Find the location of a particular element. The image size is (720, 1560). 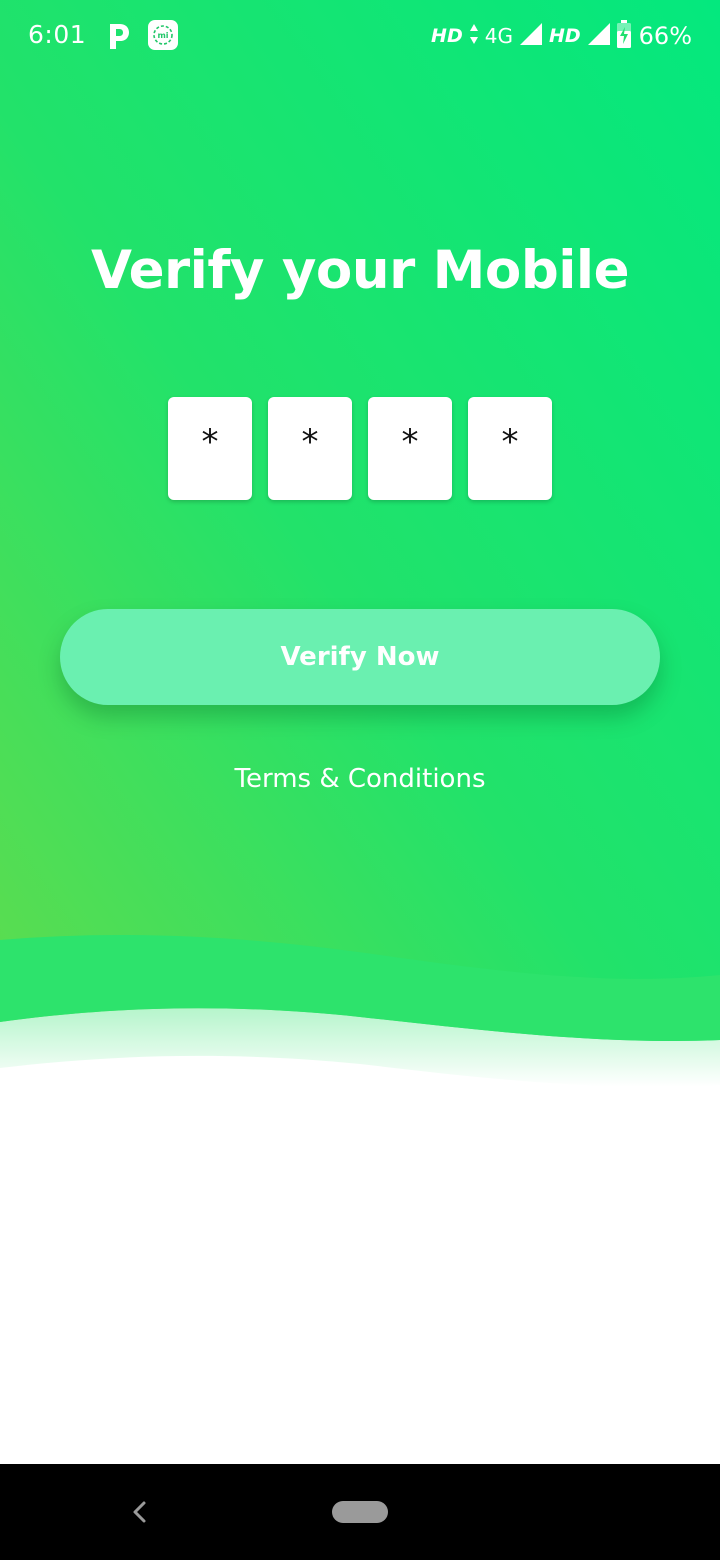

home-pill-icon is located at coordinates (360, 1512).